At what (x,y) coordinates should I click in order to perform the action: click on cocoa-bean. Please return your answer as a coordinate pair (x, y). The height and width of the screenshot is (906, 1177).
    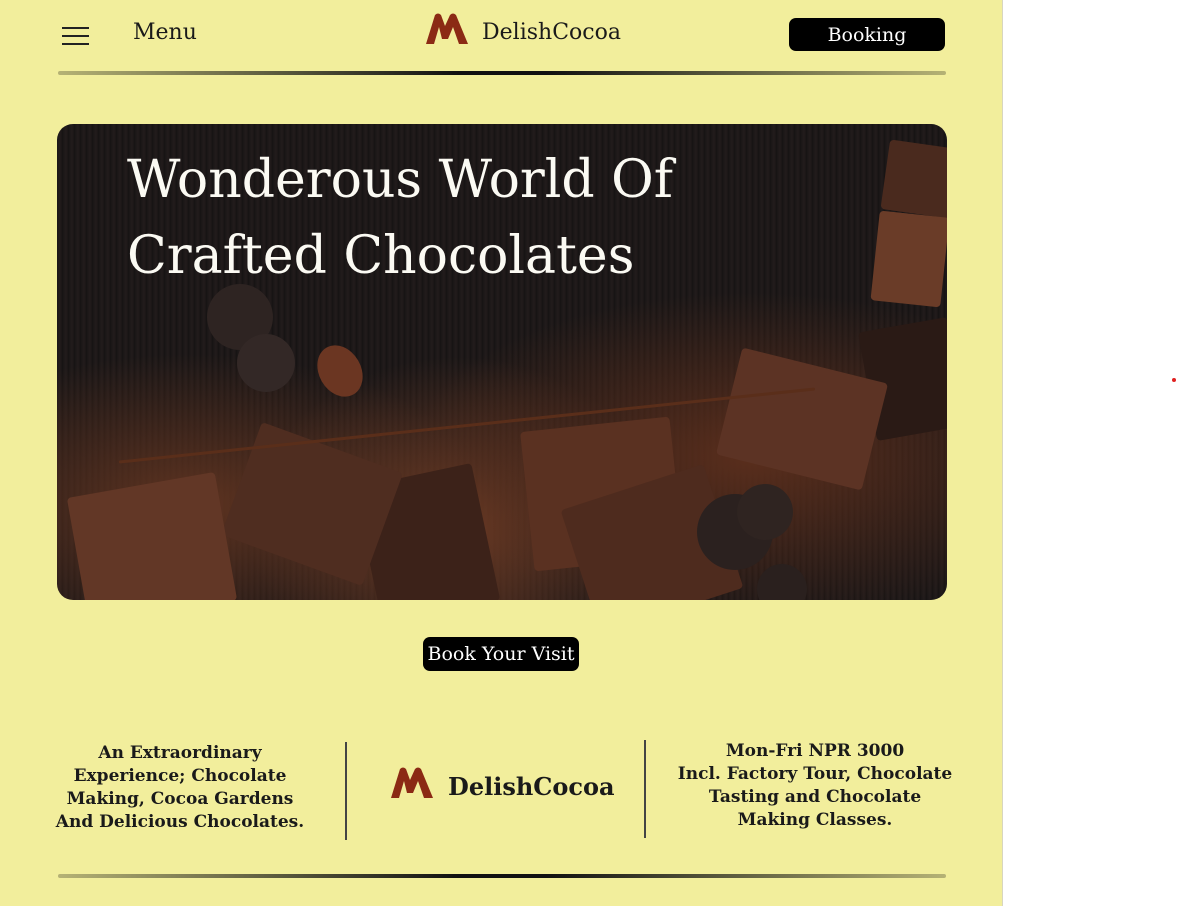
    Looking at the image, I should click on (340, 371).